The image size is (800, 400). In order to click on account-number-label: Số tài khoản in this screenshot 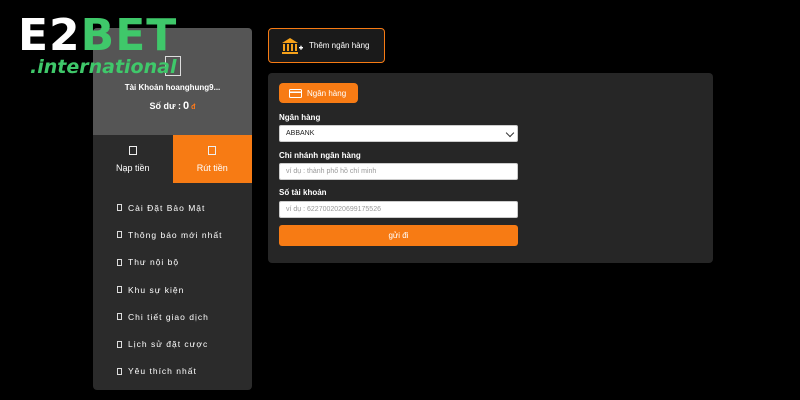, I will do `click(303, 192)`.